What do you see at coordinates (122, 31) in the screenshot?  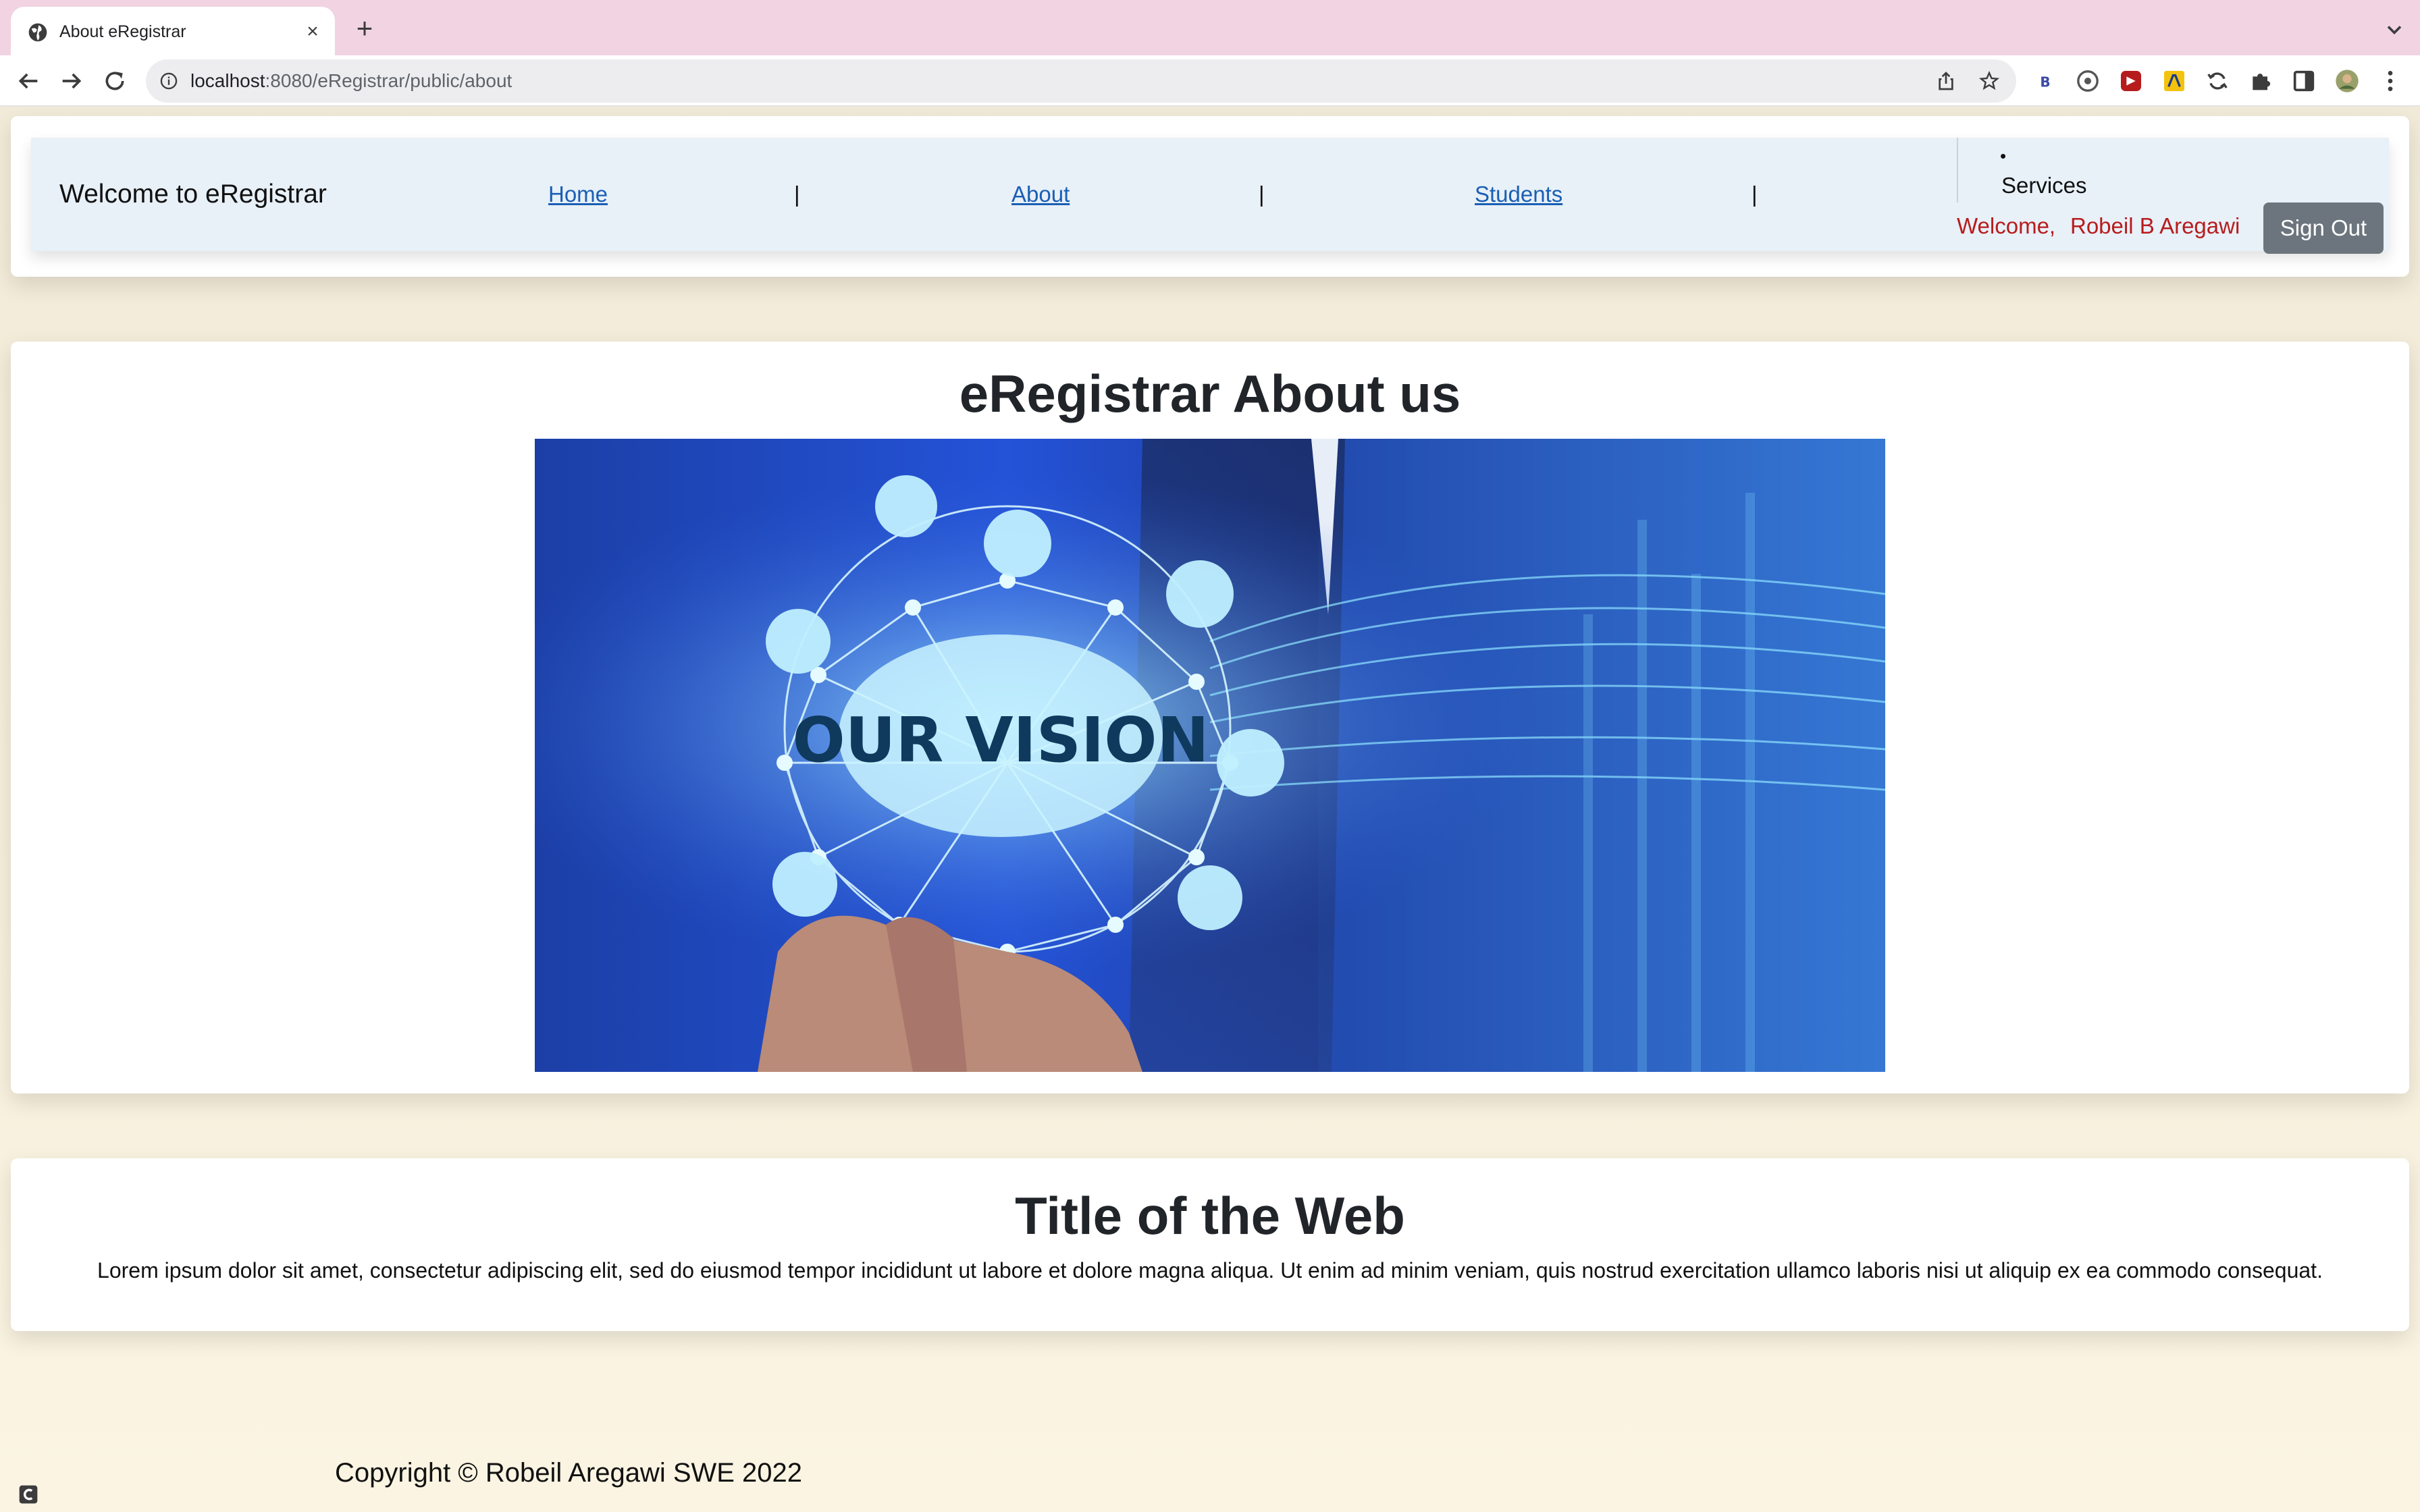 I see `tab-title: About eRegistrar` at bounding box center [122, 31].